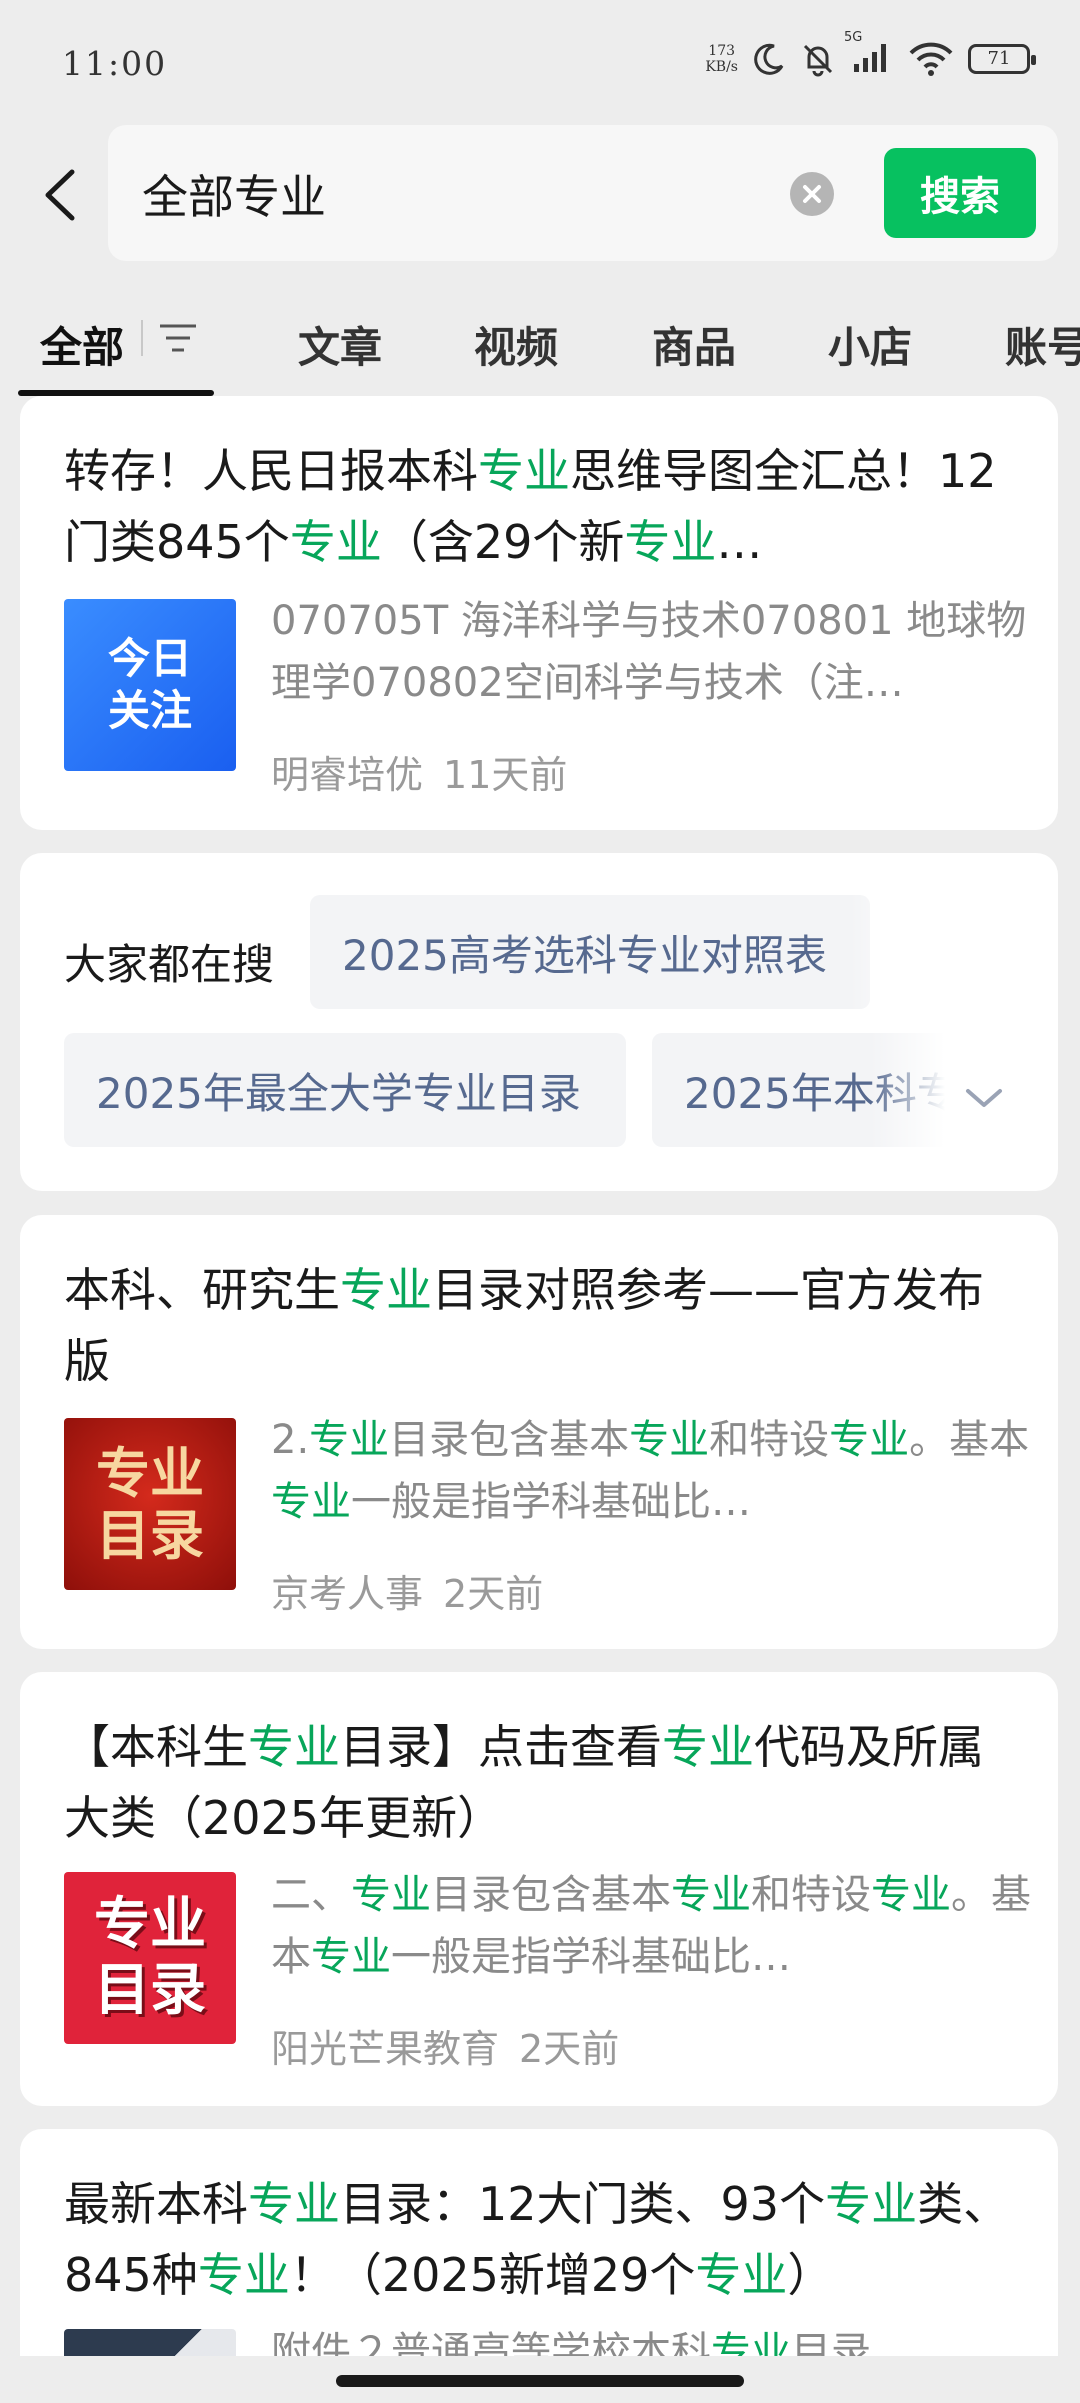 Image resolution: width=1080 pixels, height=2403 pixels. Describe the element at coordinates (583, 2204) in the screenshot. I see `title-text: 目录：12大门类、93个` at that location.